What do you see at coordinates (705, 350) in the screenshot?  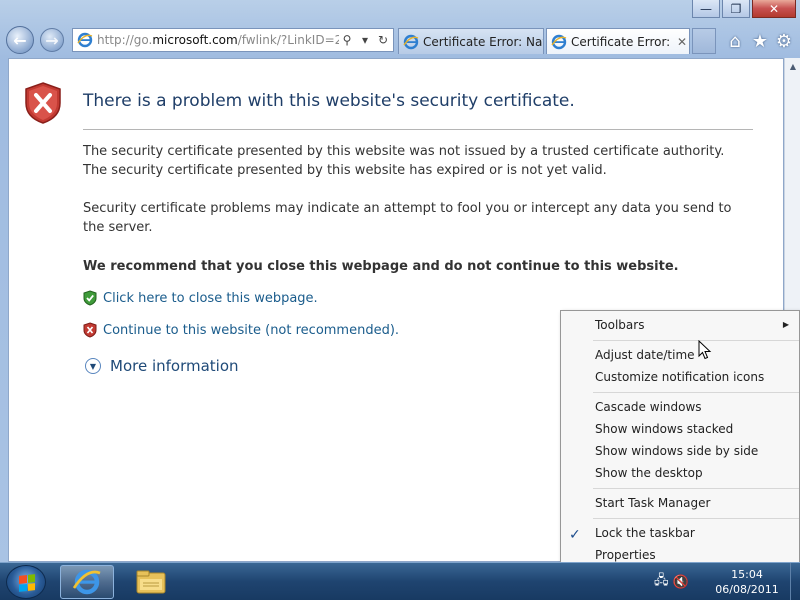 I see `mouse-cursor-icon` at bounding box center [705, 350].